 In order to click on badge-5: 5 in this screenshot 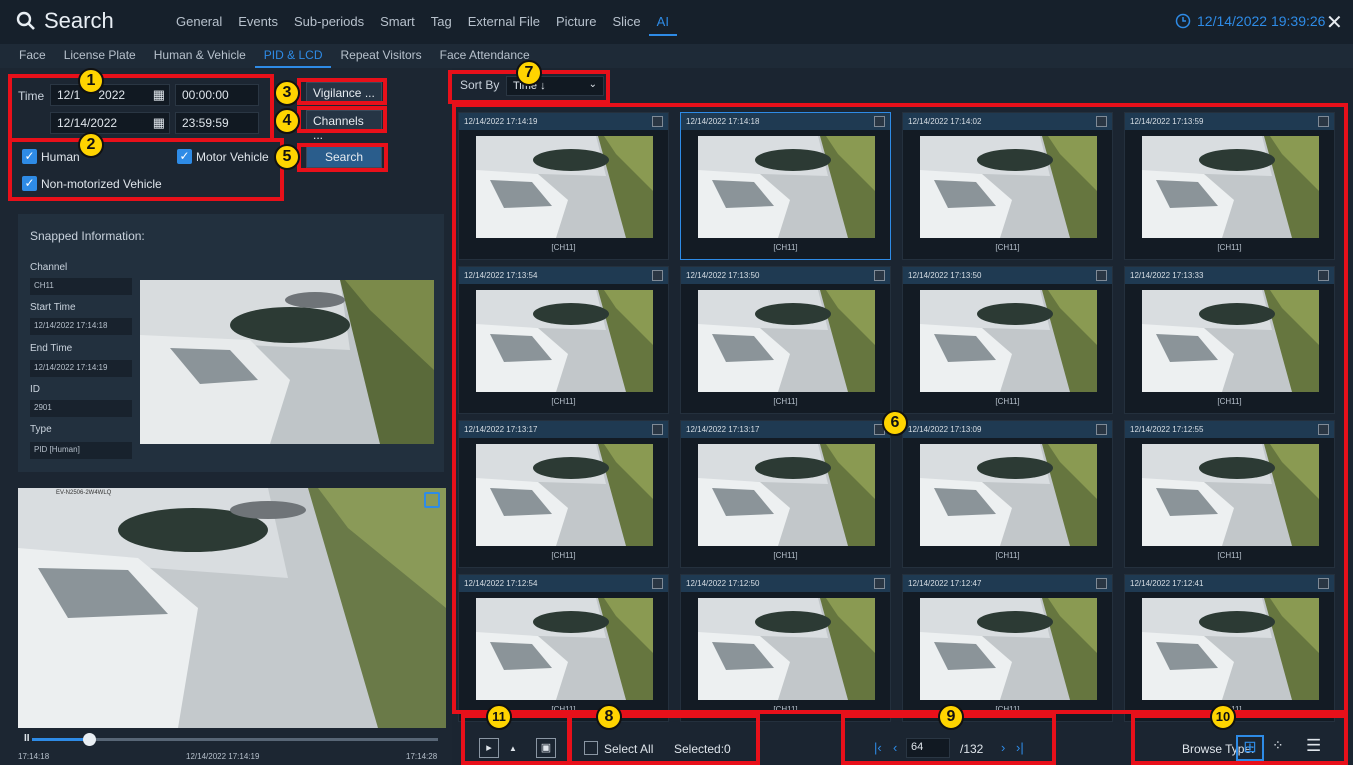, I will do `click(287, 157)`.